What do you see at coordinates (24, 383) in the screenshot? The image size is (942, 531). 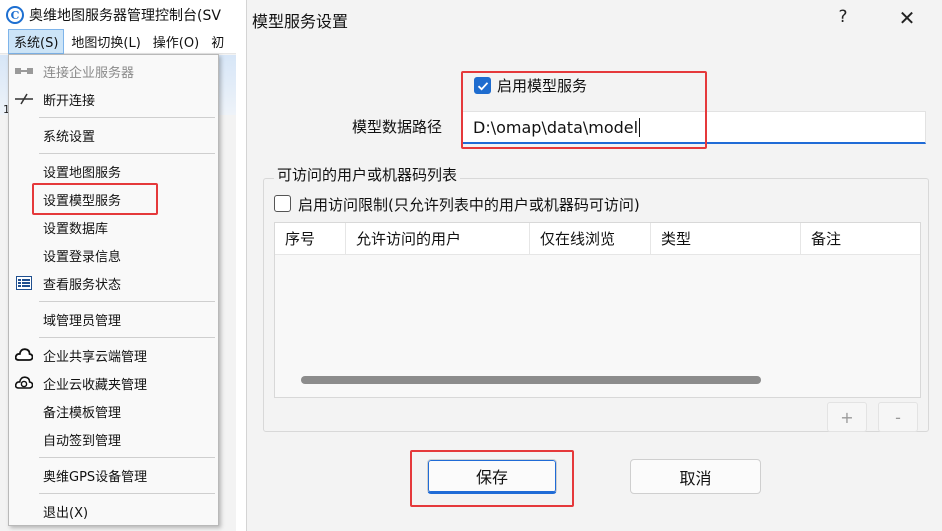 I see `cloud-sync-icon` at bounding box center [24, 383].